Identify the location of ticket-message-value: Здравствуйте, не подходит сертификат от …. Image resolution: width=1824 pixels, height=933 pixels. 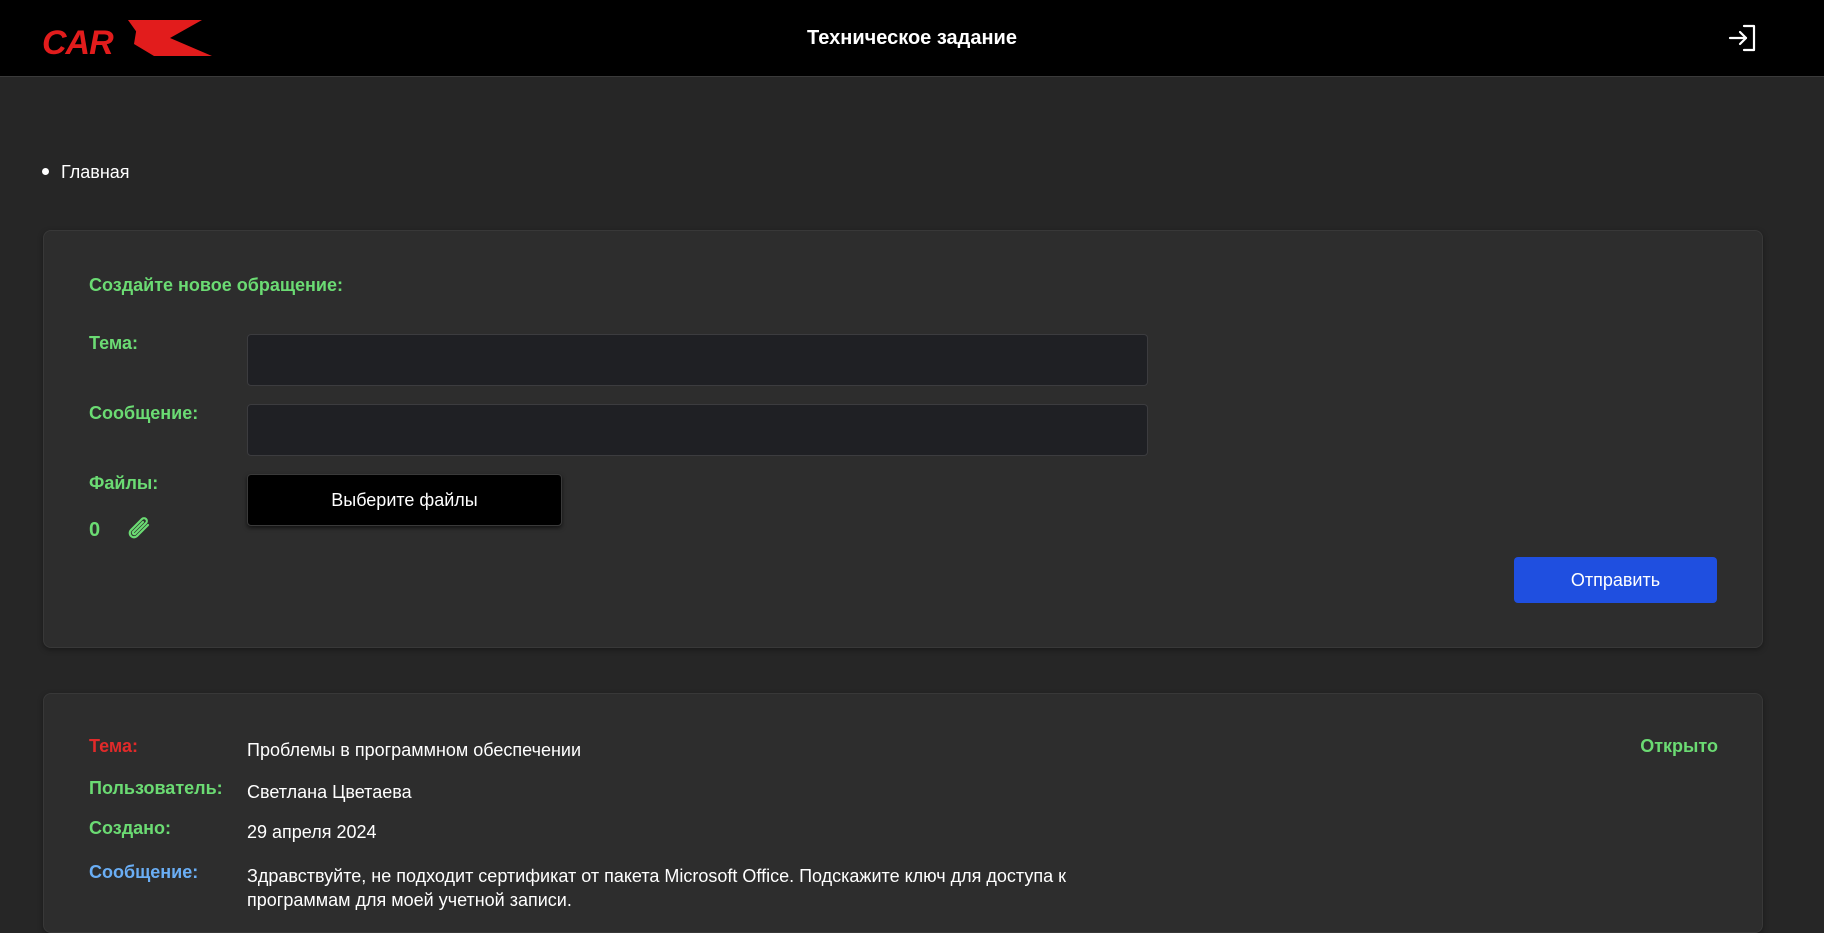
(656, 888).